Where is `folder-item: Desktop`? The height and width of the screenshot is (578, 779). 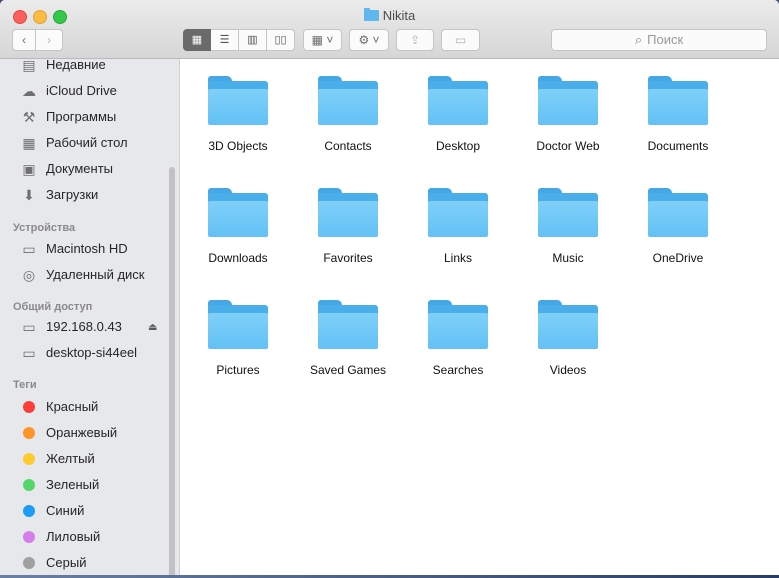 folder-item: Desktop is located at coordinates (458, 114).